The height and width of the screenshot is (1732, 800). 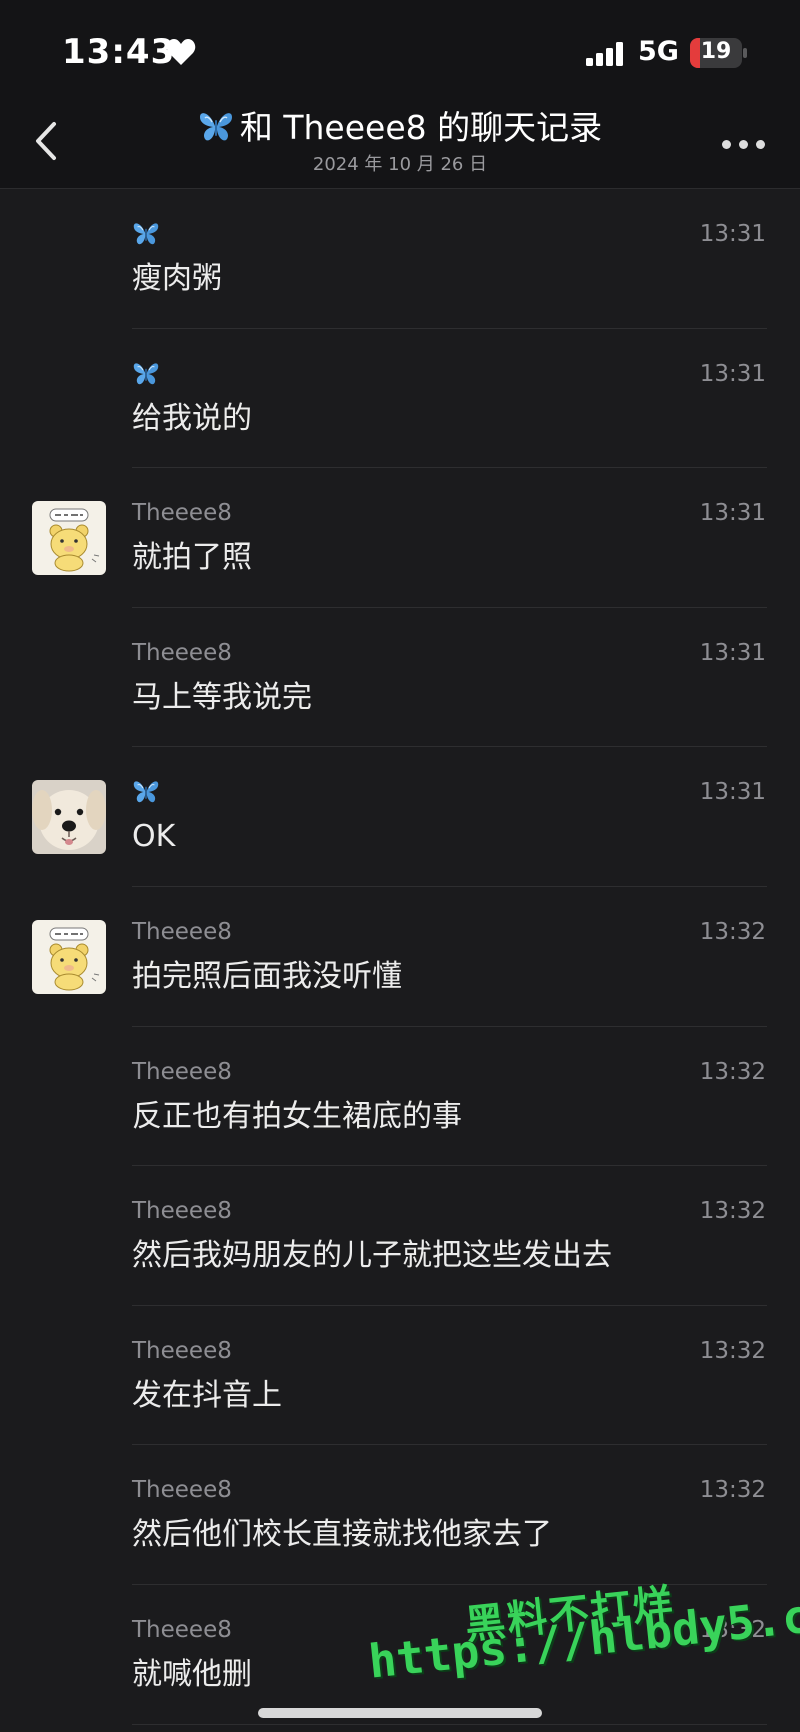 What do you see at coordinates (400, 1713) in the screenshot?
I see `home-indicator` at bounding box center [400, 1713].